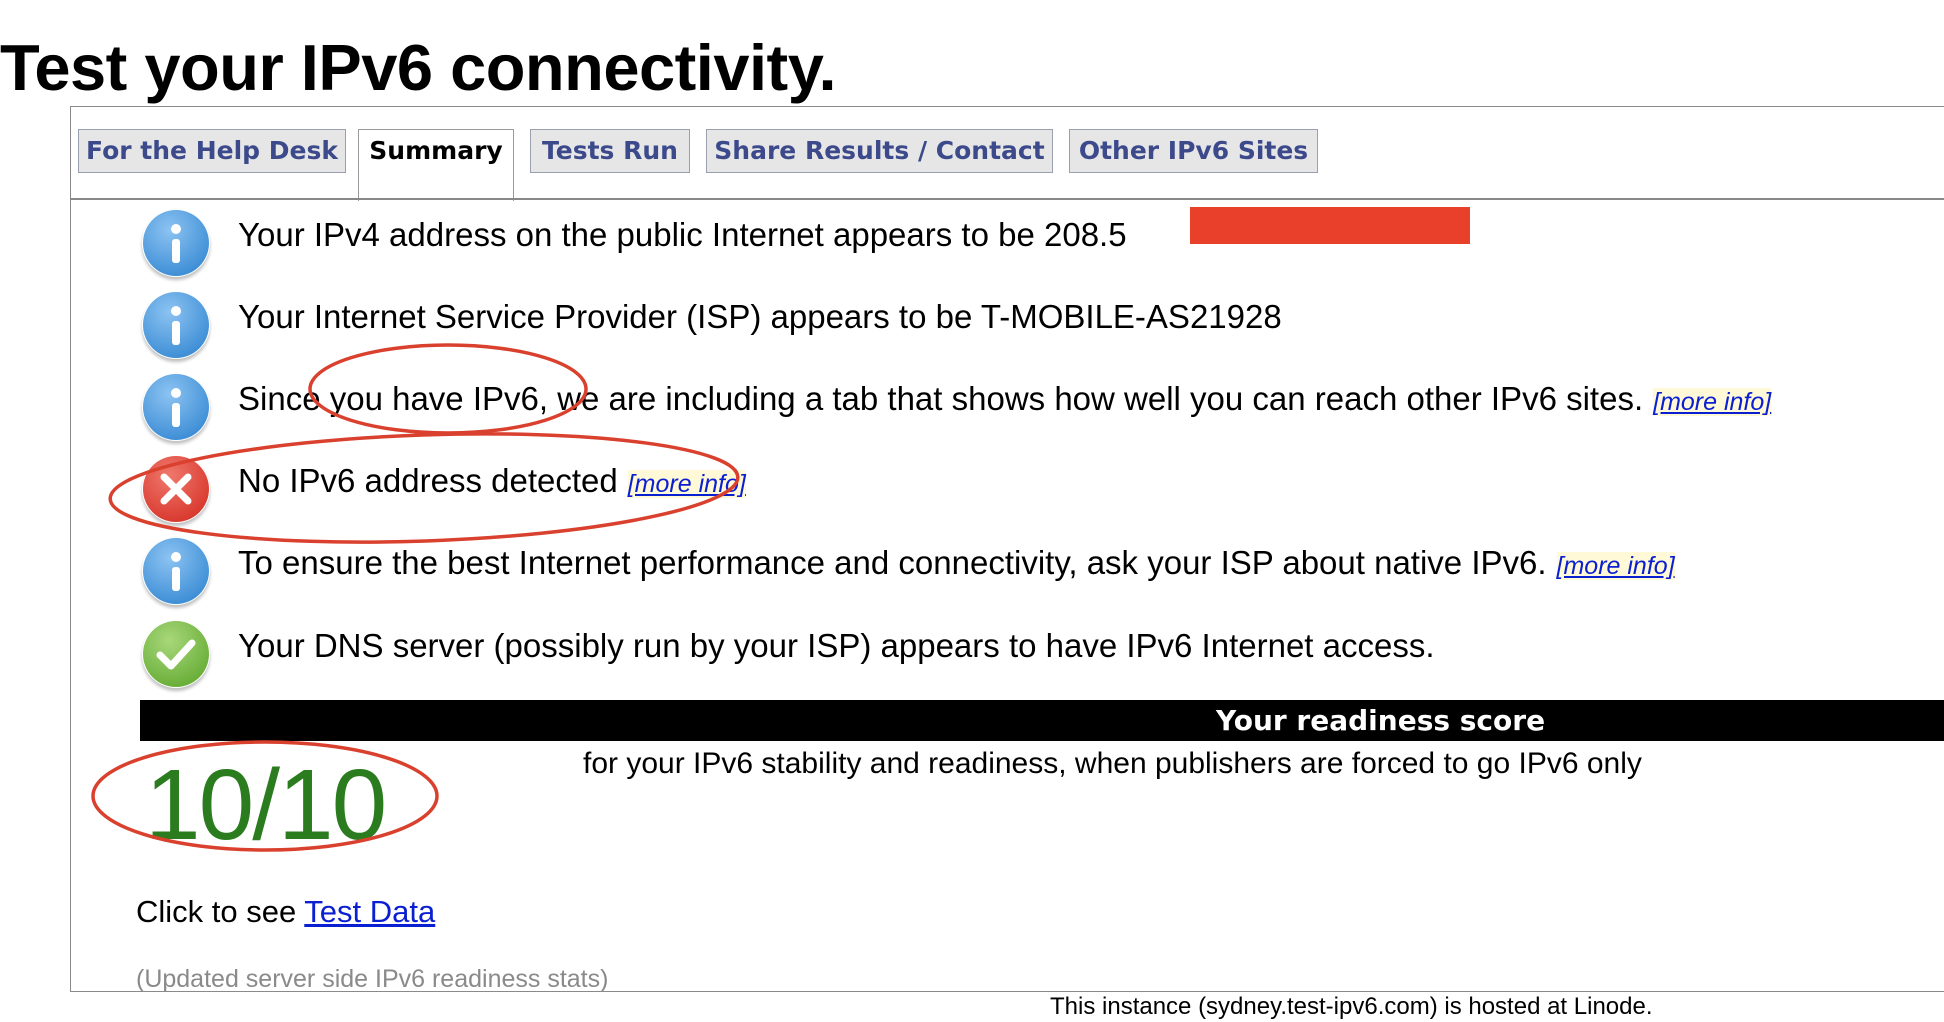 This screenshot has width=1944, height=1022. I want to click on readiness-score-title: Your readiness score, so click(1381, 720).